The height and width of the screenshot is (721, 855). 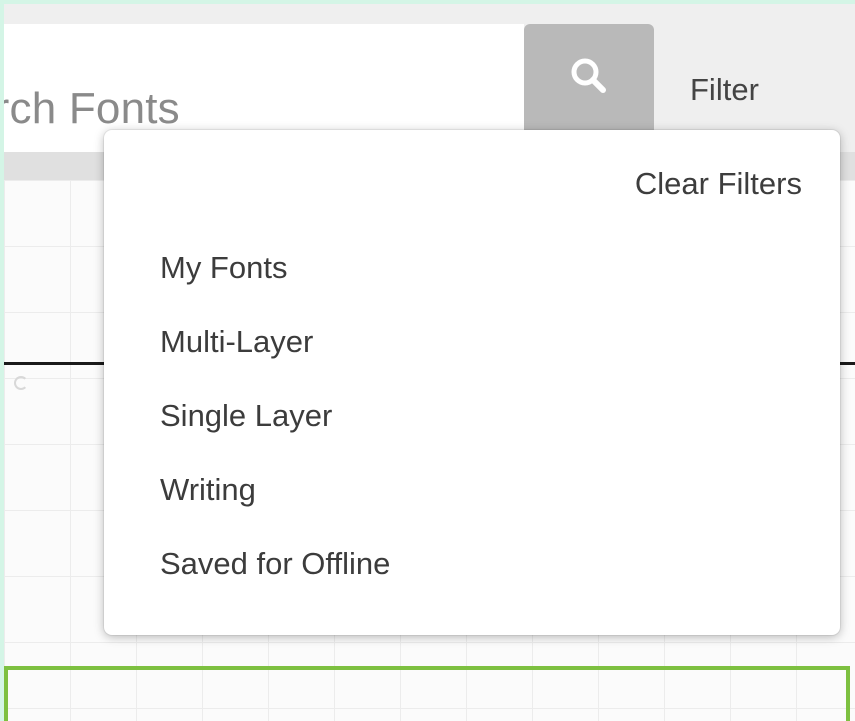 What do you see at coordinates (724, 90) in the screenshot?
I see `filter-button: Filter` at bounding box center [724, 90].